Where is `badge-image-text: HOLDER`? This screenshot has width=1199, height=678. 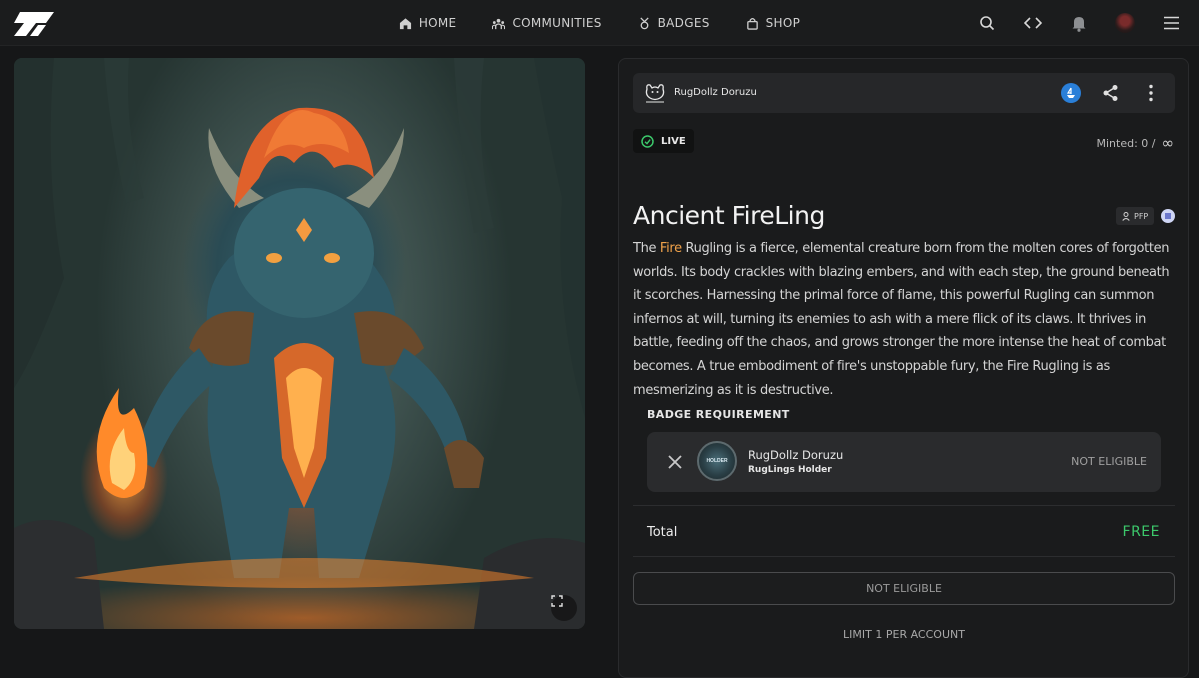 badge-image-text: HOLDER is located at coordinates (717, 461).